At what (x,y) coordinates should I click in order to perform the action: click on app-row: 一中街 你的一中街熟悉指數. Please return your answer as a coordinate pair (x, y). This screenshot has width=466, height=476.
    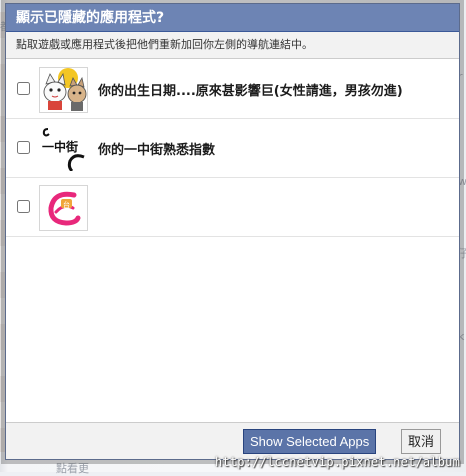
    Looking at the image, I should click on (232, 148).